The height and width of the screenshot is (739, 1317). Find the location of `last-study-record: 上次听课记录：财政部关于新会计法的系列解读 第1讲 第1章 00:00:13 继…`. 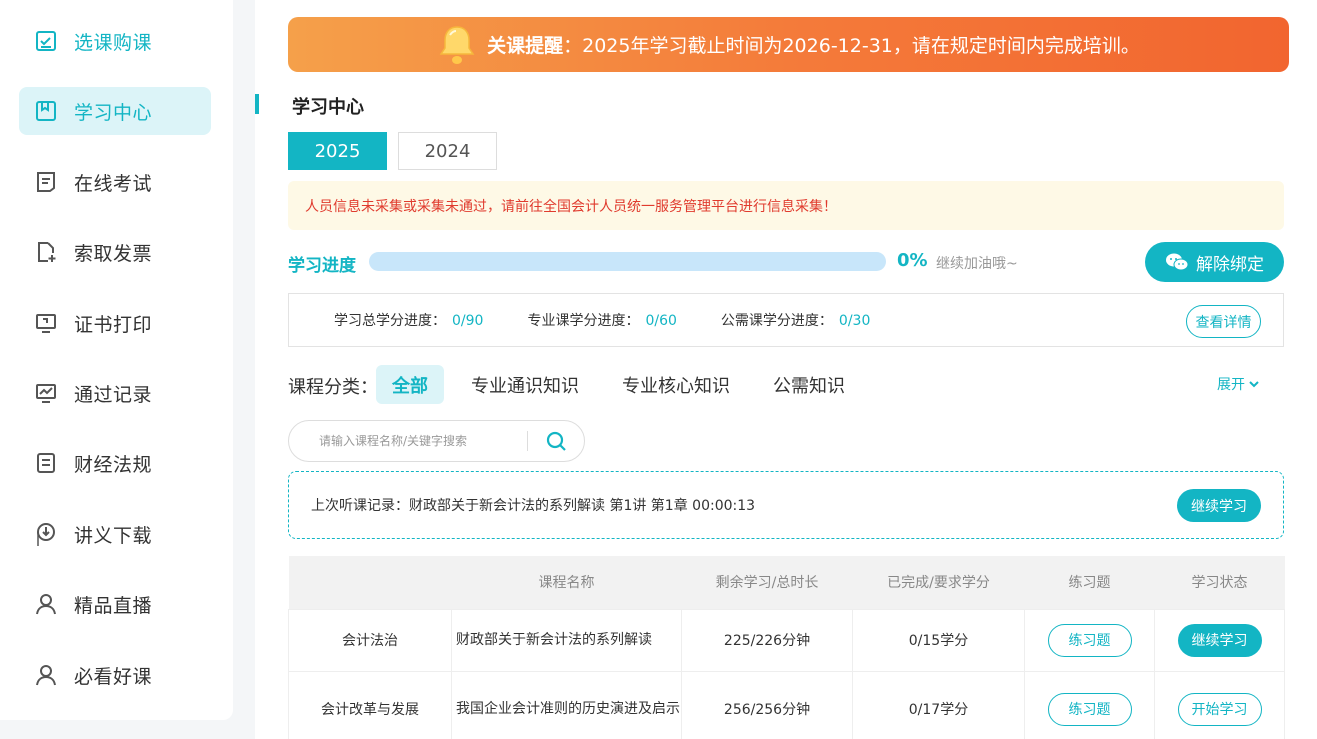

last-study-record: 上次听课记录：财政部关于新会计法的系列解读 第1讲 第1章 00:00:13 继… is located at coordinates (786, 505).